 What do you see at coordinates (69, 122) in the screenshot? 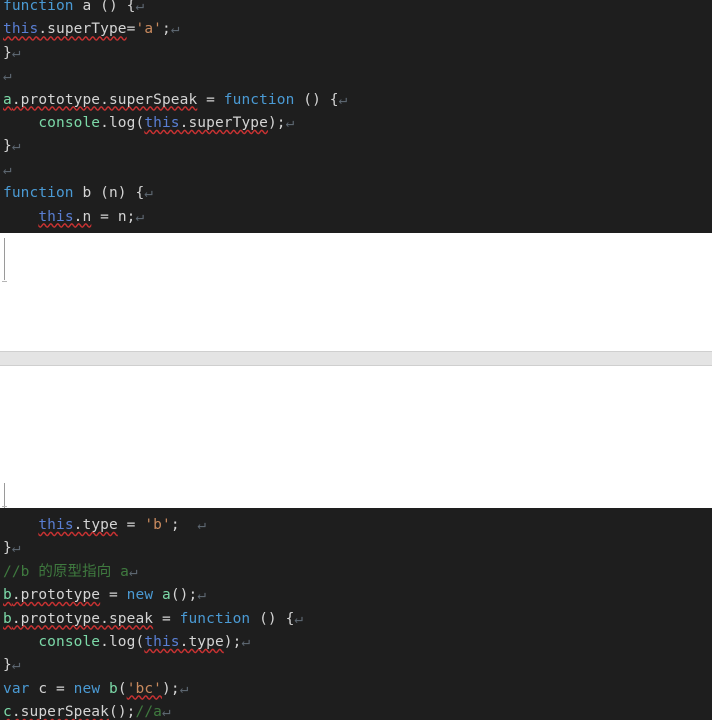
I see `code-token: console` at bounding box center [69, 122].